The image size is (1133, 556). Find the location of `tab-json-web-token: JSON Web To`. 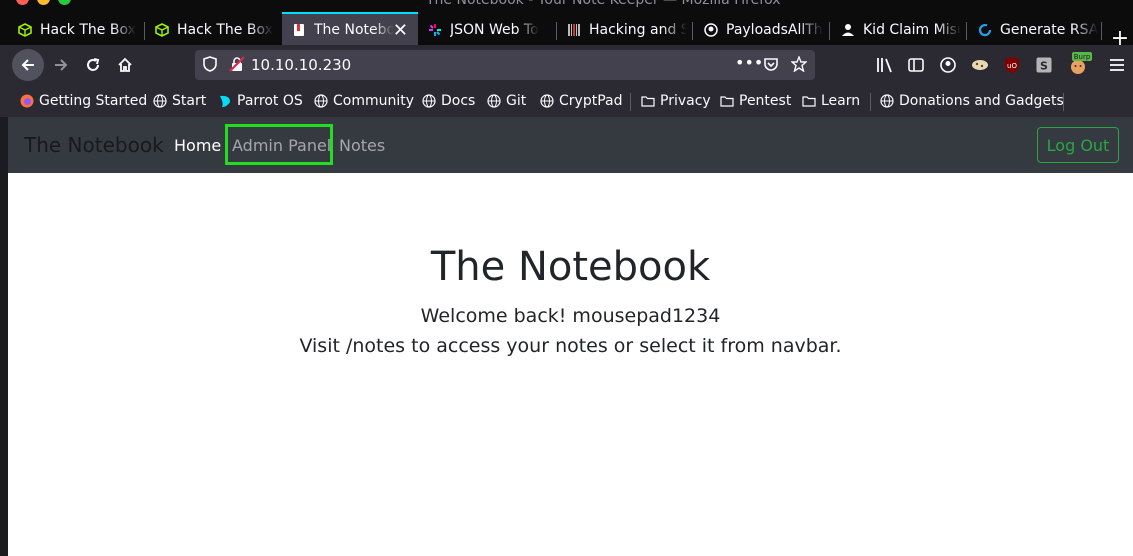

tab-json-web-token: JSON Web To is located at coordinates (486, 29).